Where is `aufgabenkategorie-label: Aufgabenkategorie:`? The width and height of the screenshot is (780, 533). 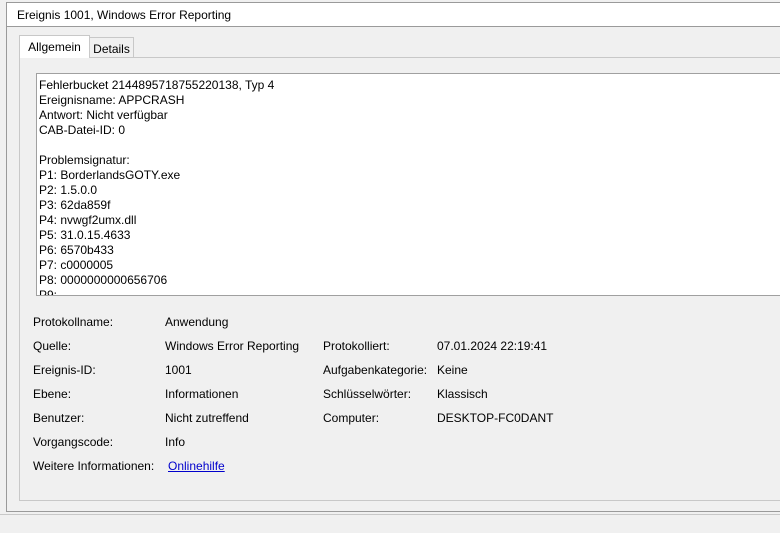
aufgabenkategorie-label: Aufgabenkategorie: is located at coordinates (375, 370).